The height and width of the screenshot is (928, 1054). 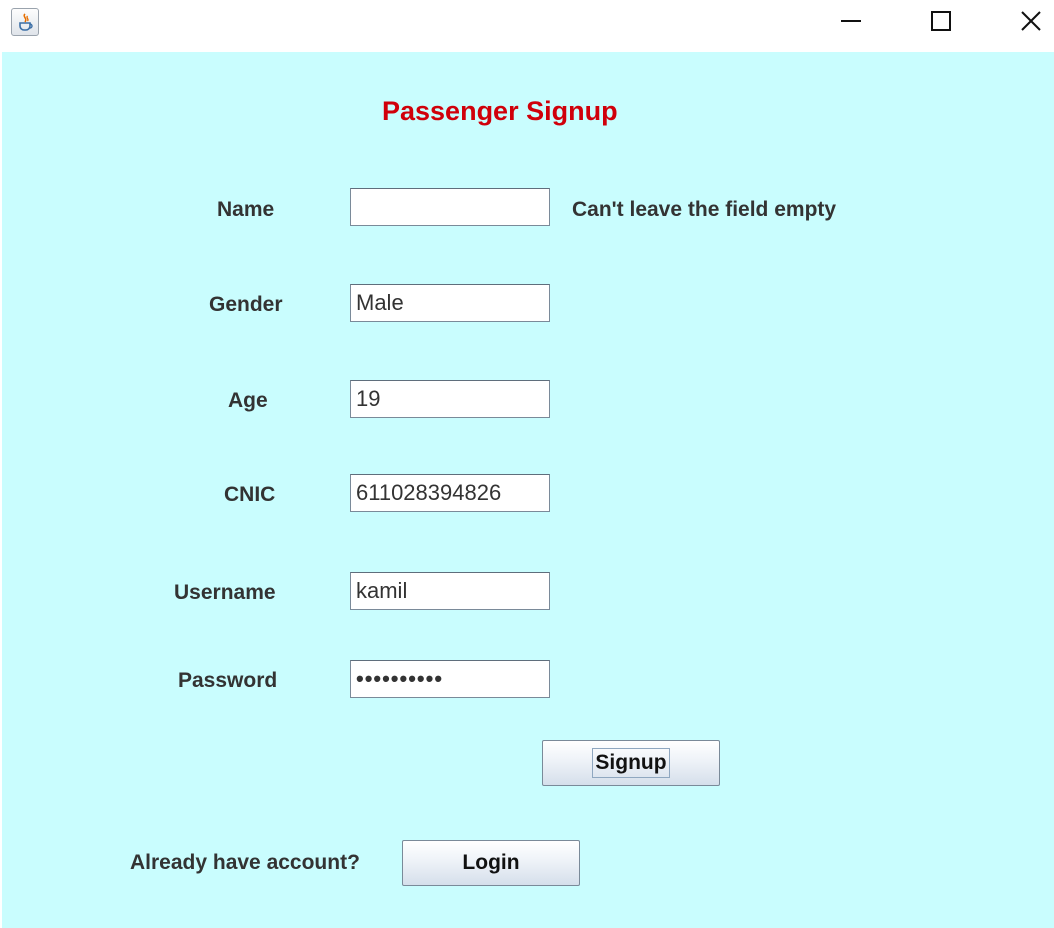 What do you see at coordinates (450, 591) in the screenshot?
I see `username-field` at bounding box center [450, 591].